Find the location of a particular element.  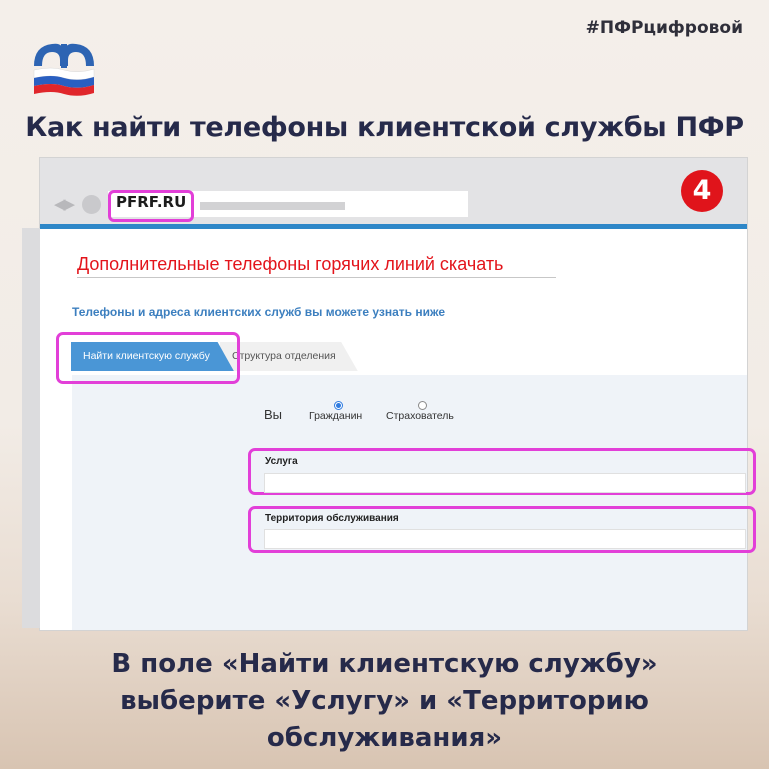

instruction-line-3: обслуживания» is located at coordinates (384, 738).